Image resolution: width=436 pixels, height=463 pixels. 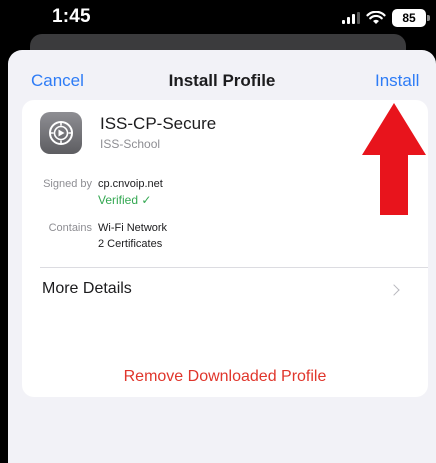 I want to click on status-icons: 85, so click(x=386, y=18).